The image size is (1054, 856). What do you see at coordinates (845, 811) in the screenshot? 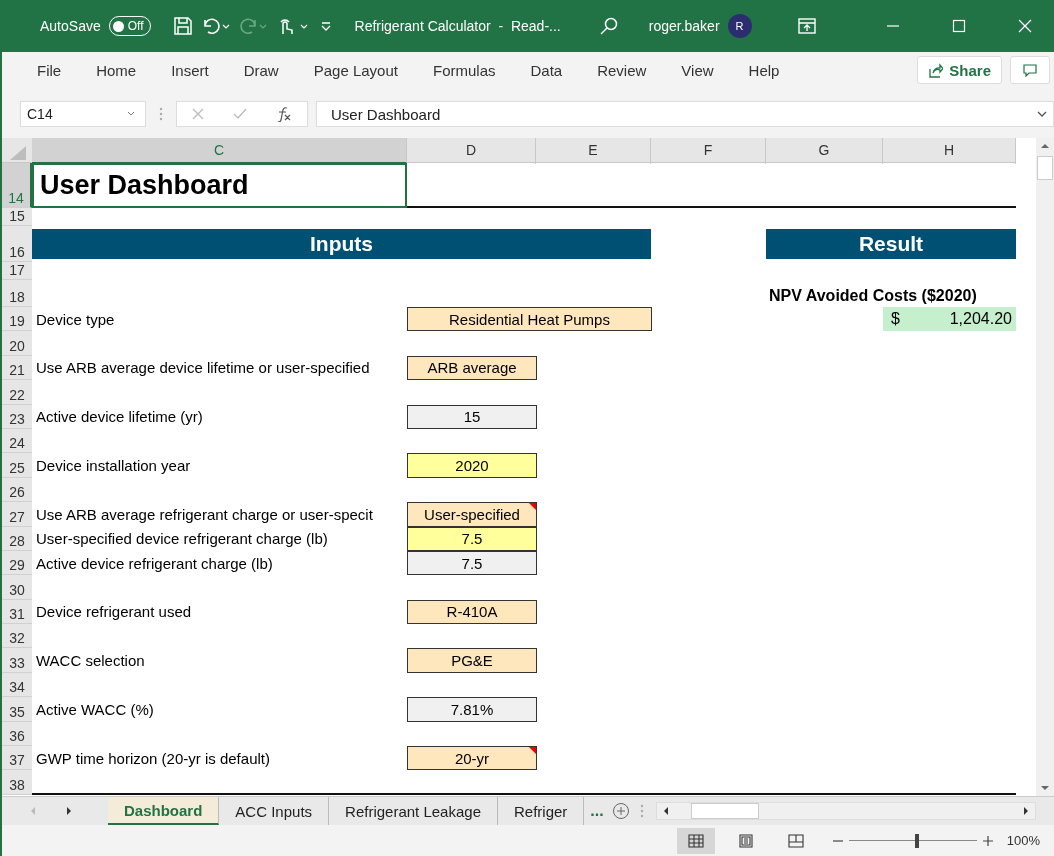
I see `horizontal-scrollbar` at bounding box center [845, 811].